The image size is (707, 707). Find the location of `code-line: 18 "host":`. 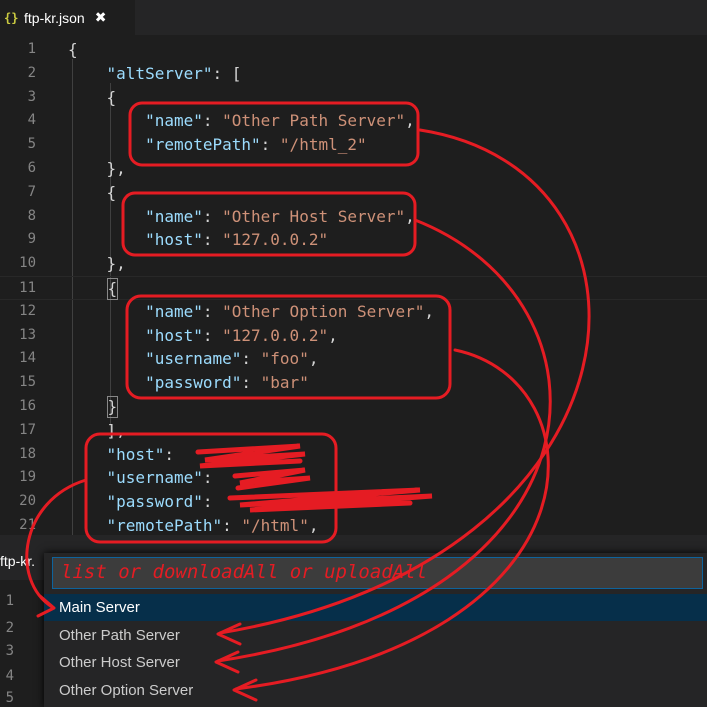

code-line: 18 "host": is located at coordinates (353, 455).